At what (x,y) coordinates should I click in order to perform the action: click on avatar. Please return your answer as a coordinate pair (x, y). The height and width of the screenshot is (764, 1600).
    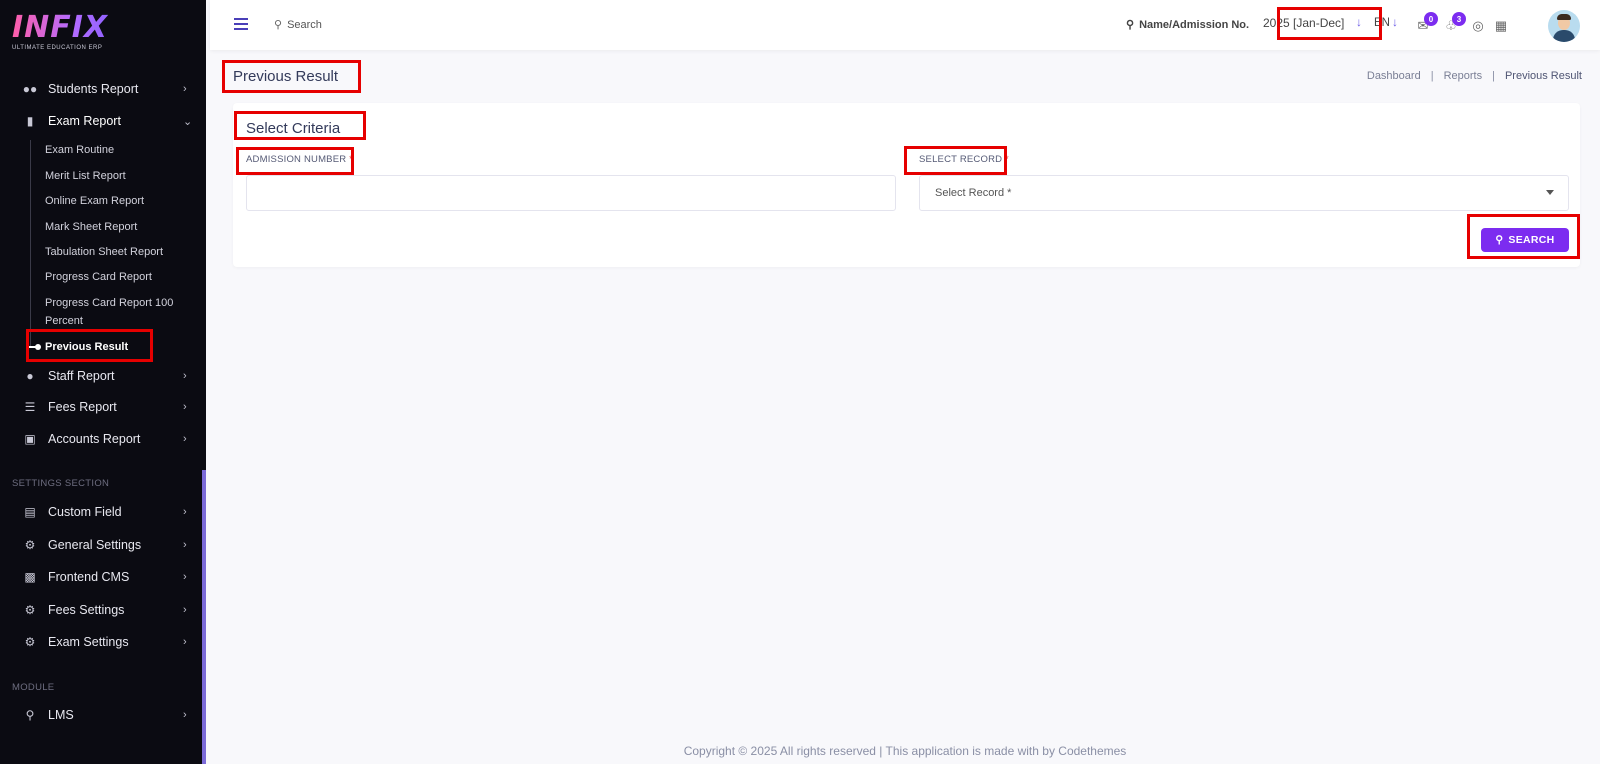
    Looking at the image, I should click on (1564, 26).